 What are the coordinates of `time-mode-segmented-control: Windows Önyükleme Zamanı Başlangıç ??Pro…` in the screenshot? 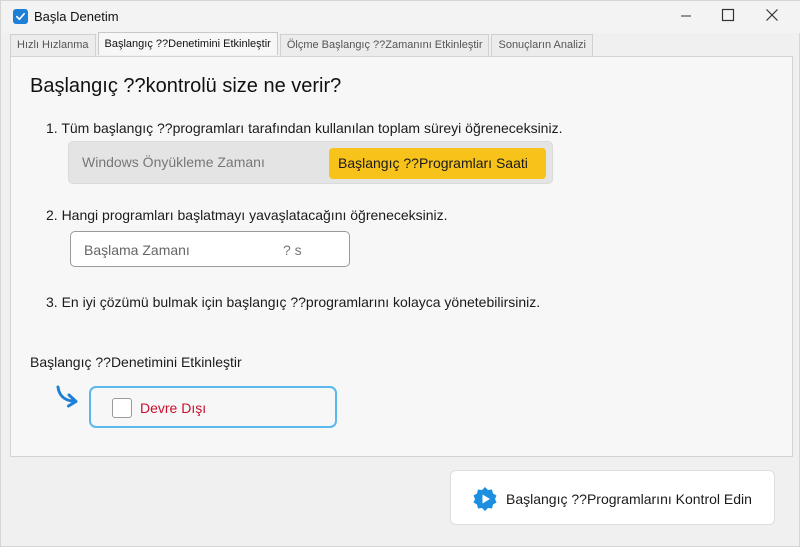 It's located at (310, 162).